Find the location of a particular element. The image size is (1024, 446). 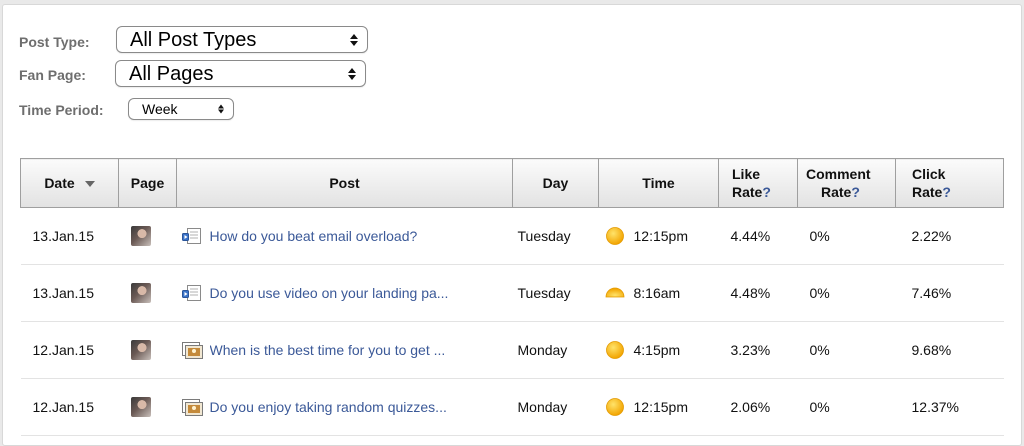

comment-rate-header-label: Comment is located at coordinates (838, 174).